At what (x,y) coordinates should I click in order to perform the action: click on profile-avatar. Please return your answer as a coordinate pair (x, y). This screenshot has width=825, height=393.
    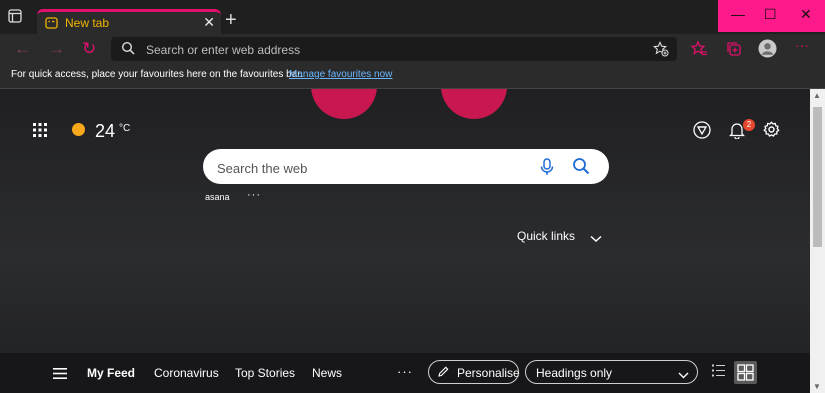
    Looking at the image, I should click on (767, 51).